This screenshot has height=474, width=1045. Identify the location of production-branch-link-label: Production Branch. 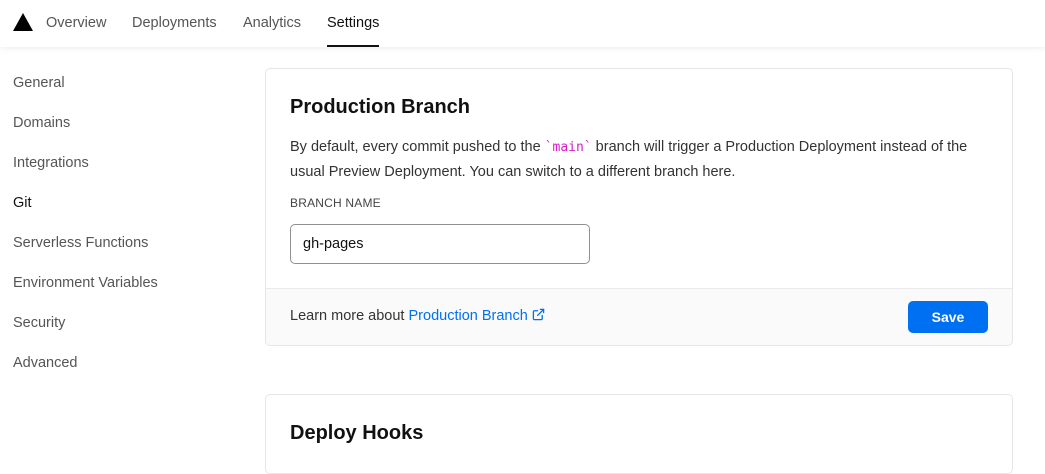
(468, 316).